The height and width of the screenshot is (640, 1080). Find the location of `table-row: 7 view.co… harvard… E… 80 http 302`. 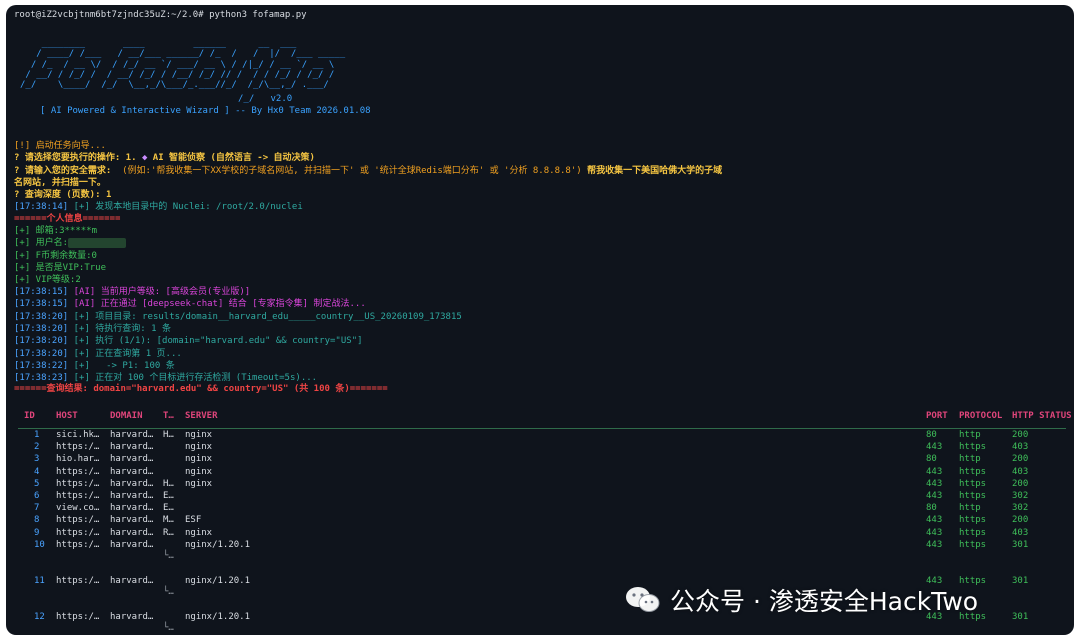

table-row: 7 view.co… harvard… E… 80 http 302 is located at coordinates (540, 509).